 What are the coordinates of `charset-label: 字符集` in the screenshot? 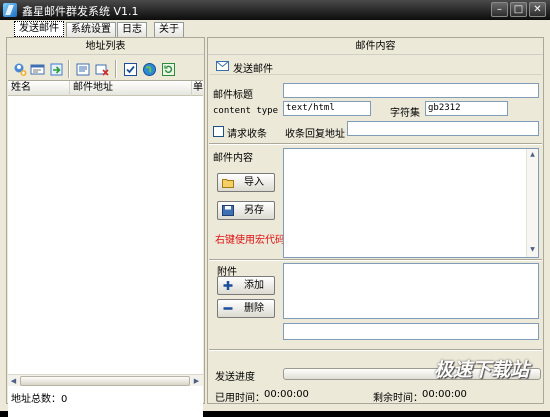 It's located at (405, 113).